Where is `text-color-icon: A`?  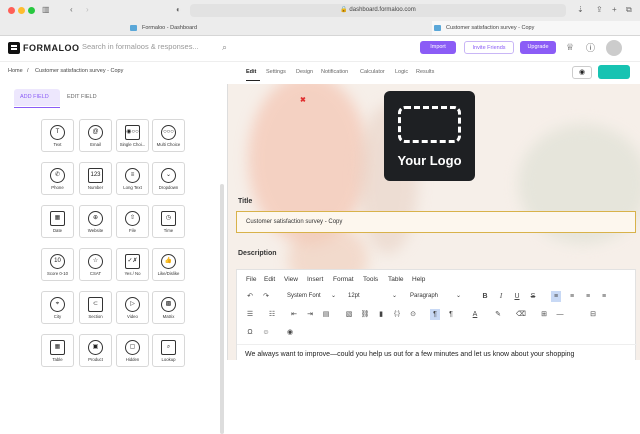
text-color-icon: A is located at coordinates (475, 314).